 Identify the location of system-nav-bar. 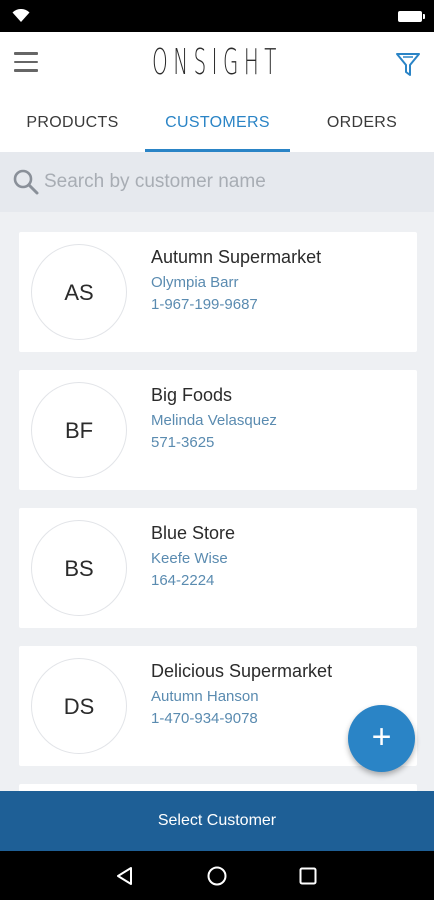
(217, 875).